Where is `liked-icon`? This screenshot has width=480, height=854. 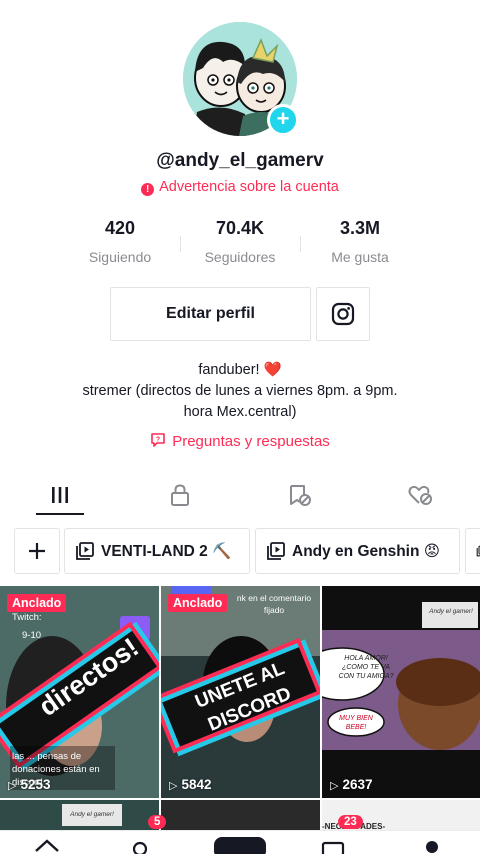 liked-icon is located at coordinates (420, 495).